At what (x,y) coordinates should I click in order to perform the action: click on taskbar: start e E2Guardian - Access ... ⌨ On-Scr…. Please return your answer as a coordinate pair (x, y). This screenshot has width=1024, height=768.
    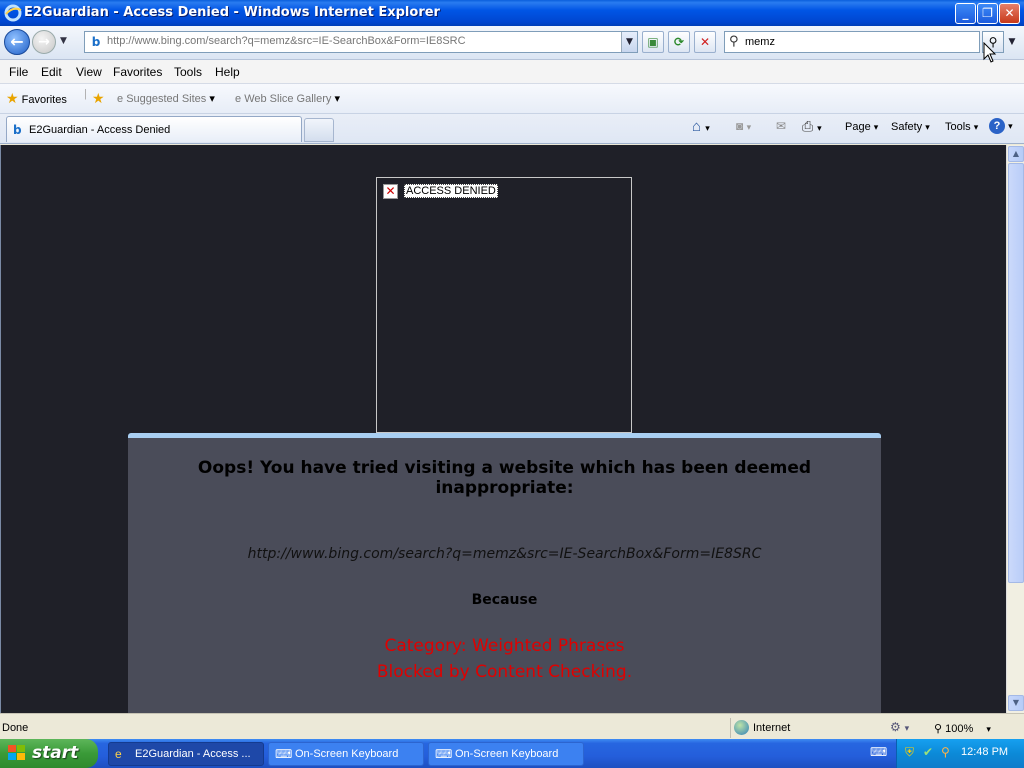
    Looking at the image, I should click on (512, 753).